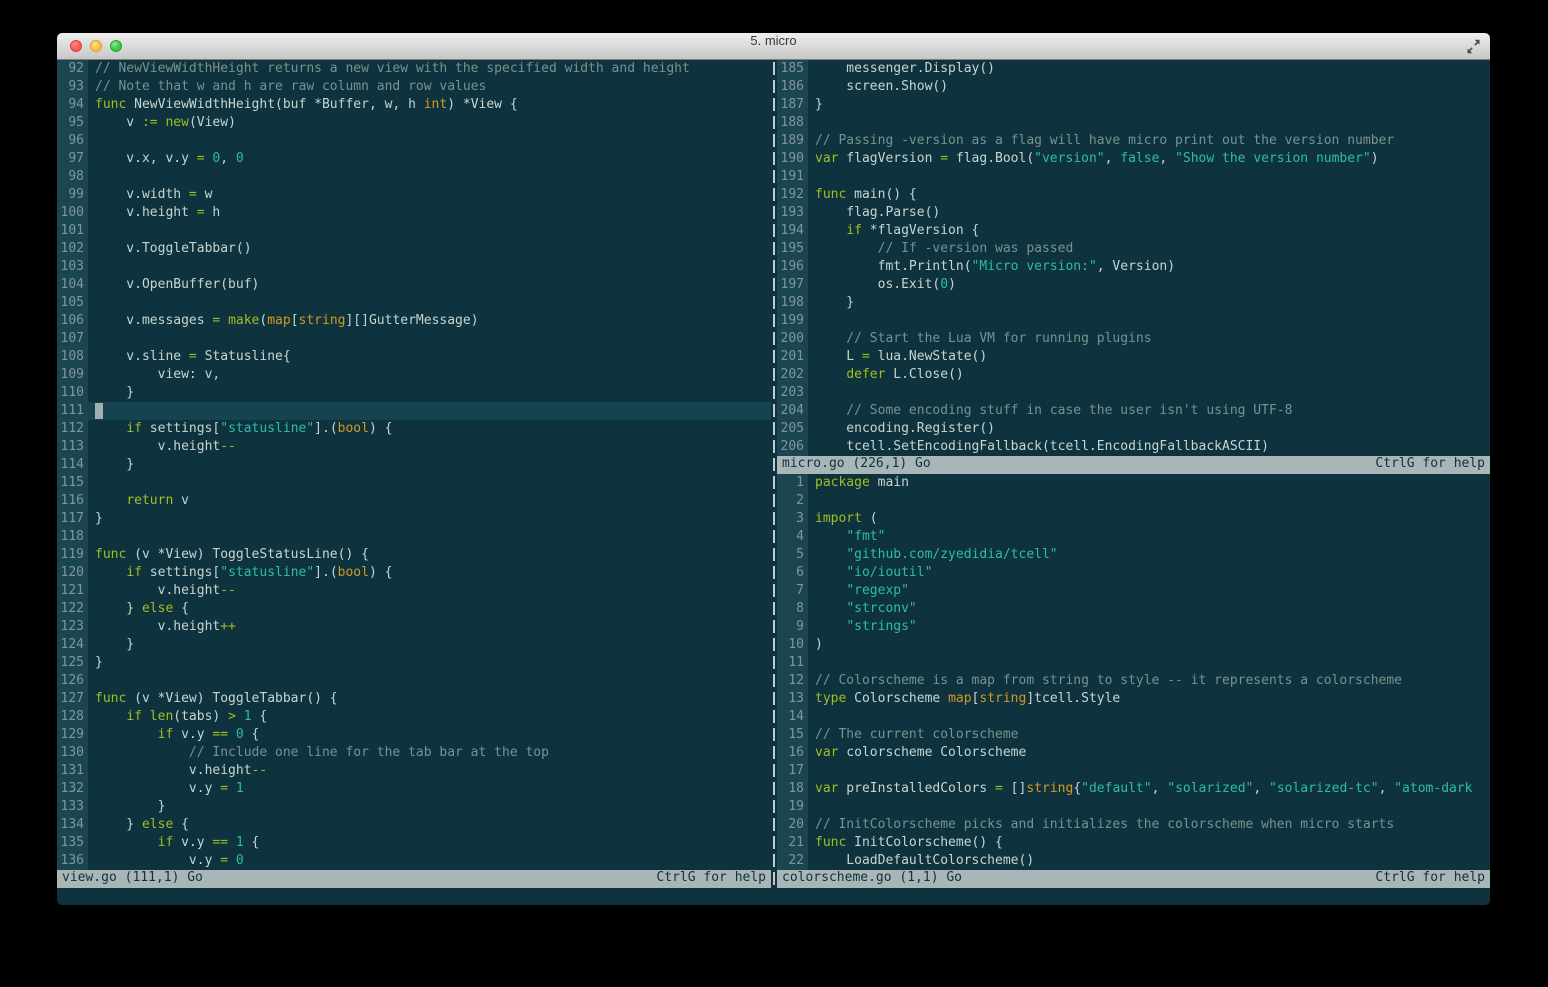 This screenshot has width=1548, height=987. What do you see at coordinates (414, 717) in the screenshot?
I see `code-line: 128 if len(tabs) > 1 {` at bounding box center [414, 717].